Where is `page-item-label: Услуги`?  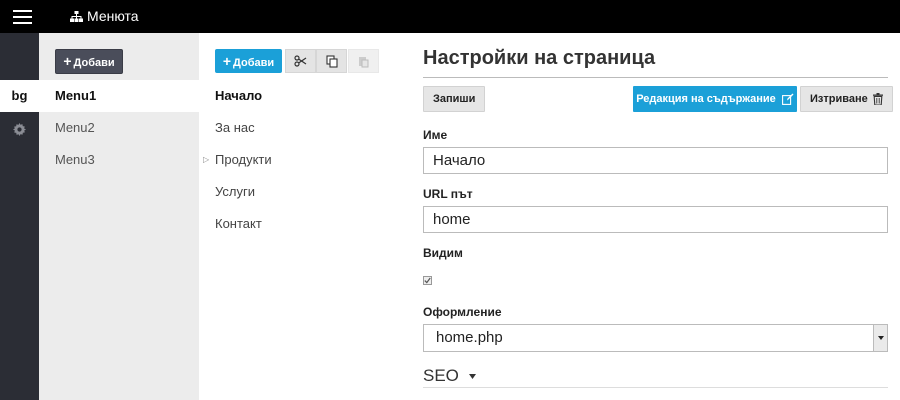
page-item-label: Услуги is located at coordinates (235, 191).